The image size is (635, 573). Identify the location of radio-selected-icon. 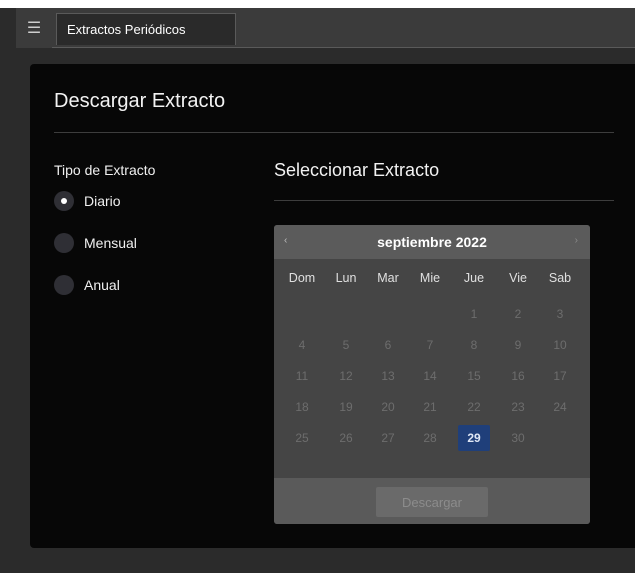
(64, 201).